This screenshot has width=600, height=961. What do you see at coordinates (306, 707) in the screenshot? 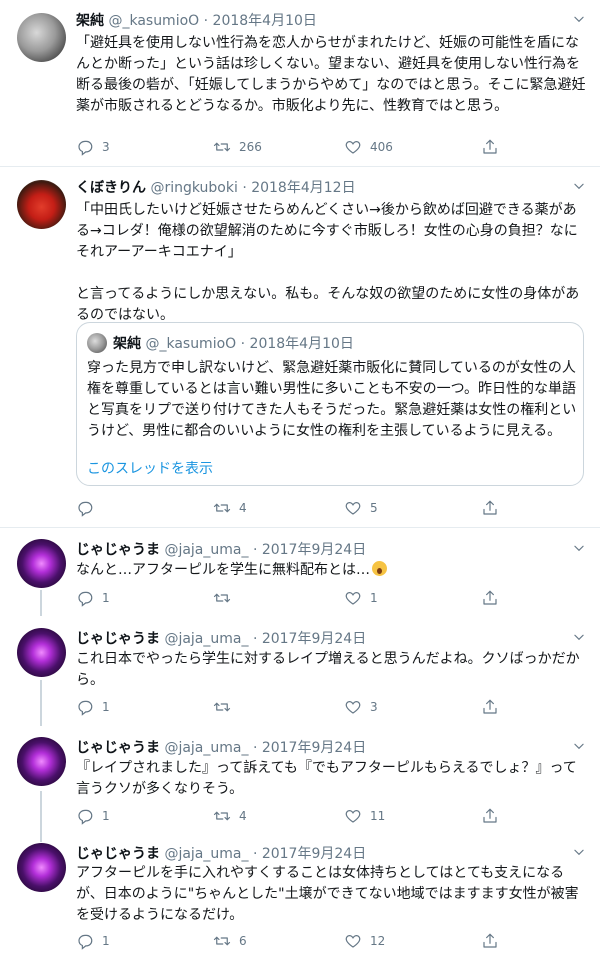
I see `tweet-actions: 1 3` at bounding box center [306, 707].